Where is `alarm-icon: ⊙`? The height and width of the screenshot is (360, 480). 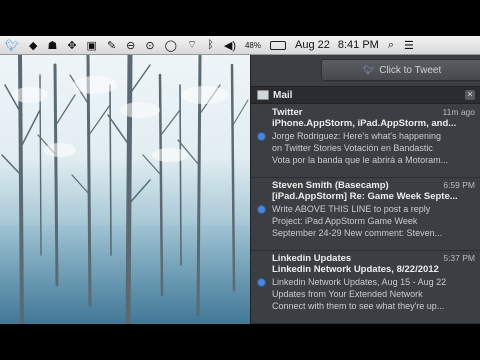
alarm-icon: ⊙ is located at coordinates (149, 45).